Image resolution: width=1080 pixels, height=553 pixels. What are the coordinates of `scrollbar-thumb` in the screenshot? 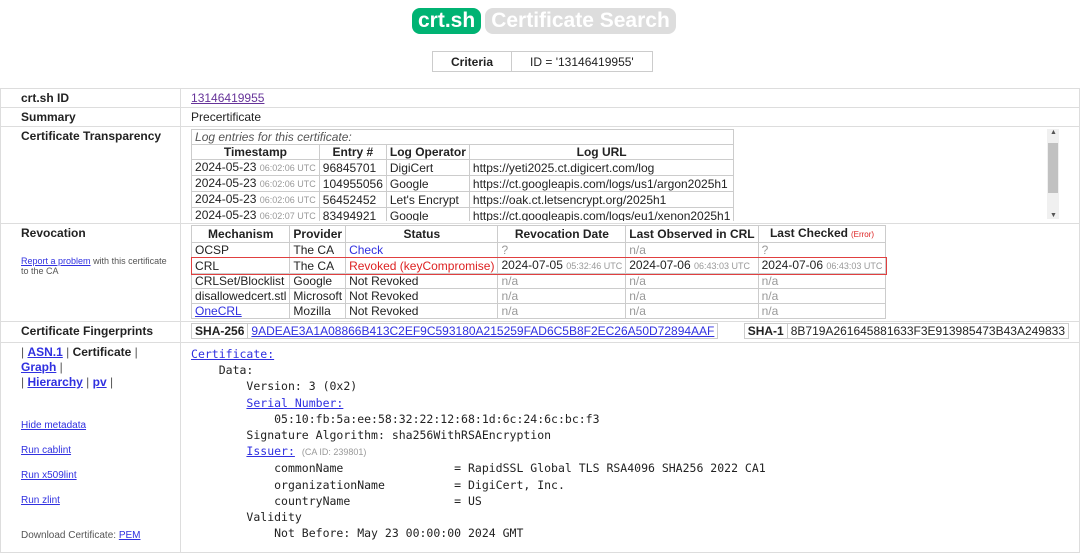 It's located at (1053, 168).